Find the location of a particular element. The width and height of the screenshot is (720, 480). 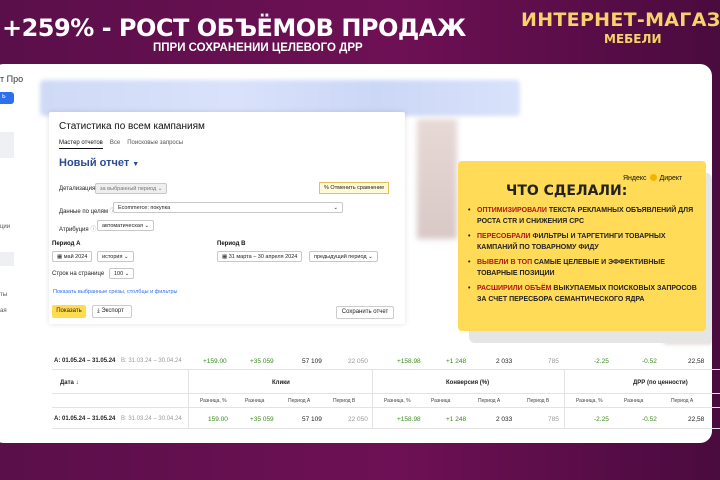

rows-per-page-select: 100 ⌄ is located at coordinates (122, 273).